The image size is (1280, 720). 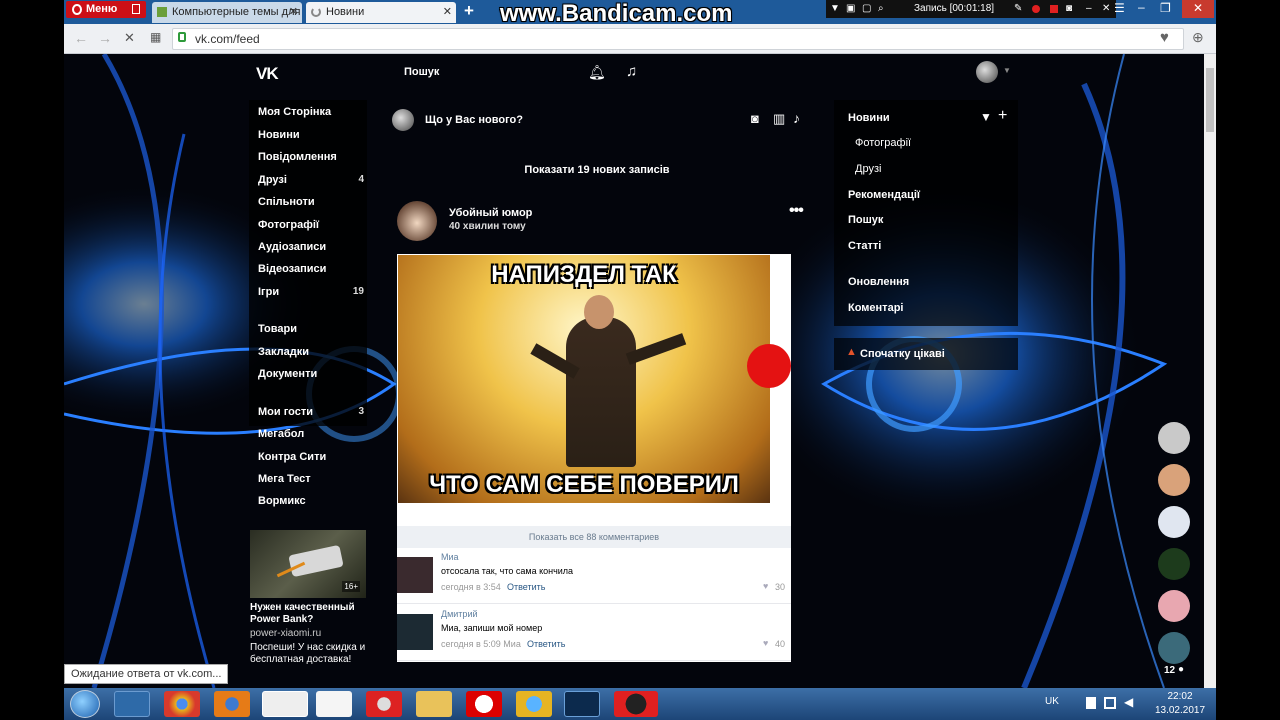 What do you see at coordinates (875, 308) in the screenshot?
I see `filter-item: Коментарі` at bounding box center [875, 308].